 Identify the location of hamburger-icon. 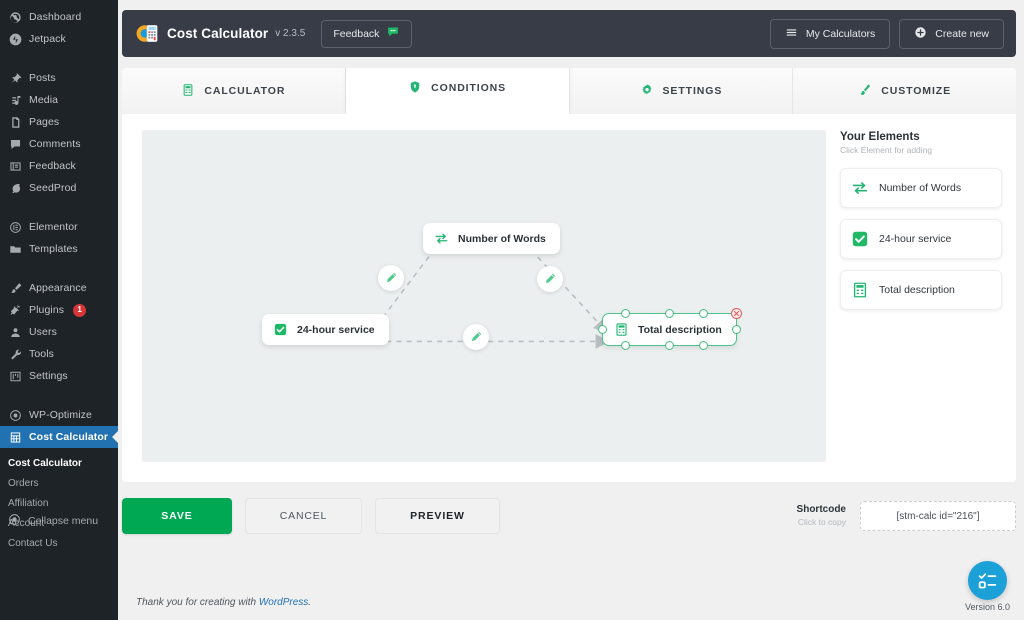
(791, 34).